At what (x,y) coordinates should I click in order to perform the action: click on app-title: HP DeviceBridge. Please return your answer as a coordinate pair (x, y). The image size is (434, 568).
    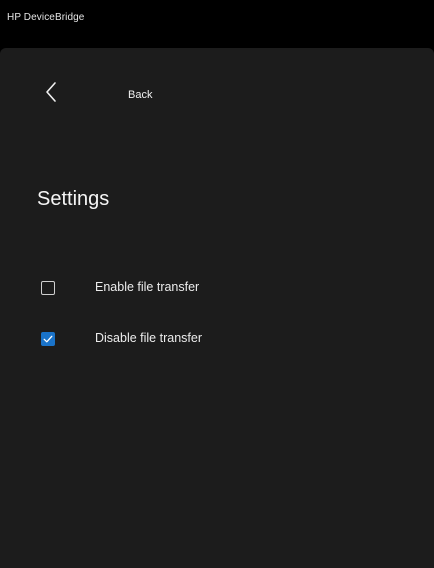
    Looking at the image, I should click on (46, 17).